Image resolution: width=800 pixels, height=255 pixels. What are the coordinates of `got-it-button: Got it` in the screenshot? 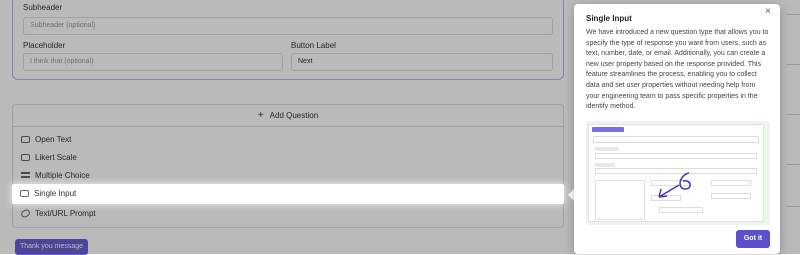 It's located at (753, 239).